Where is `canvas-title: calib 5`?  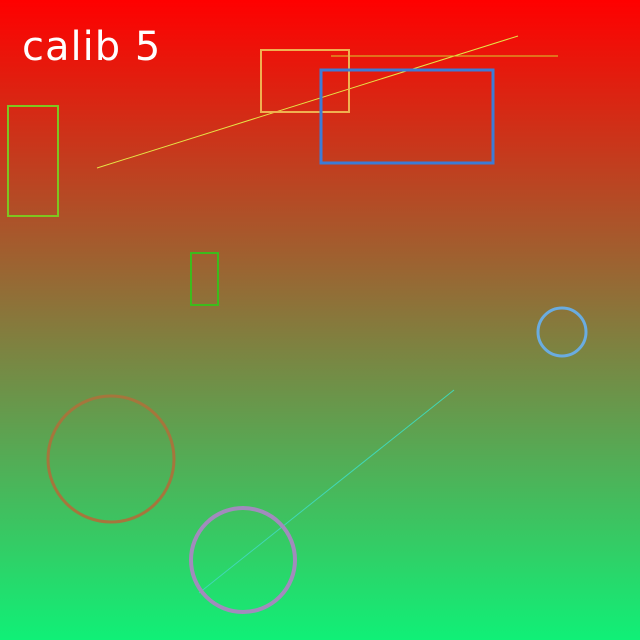
canvas-title: calib 5 is located at coordinates (92, 47).